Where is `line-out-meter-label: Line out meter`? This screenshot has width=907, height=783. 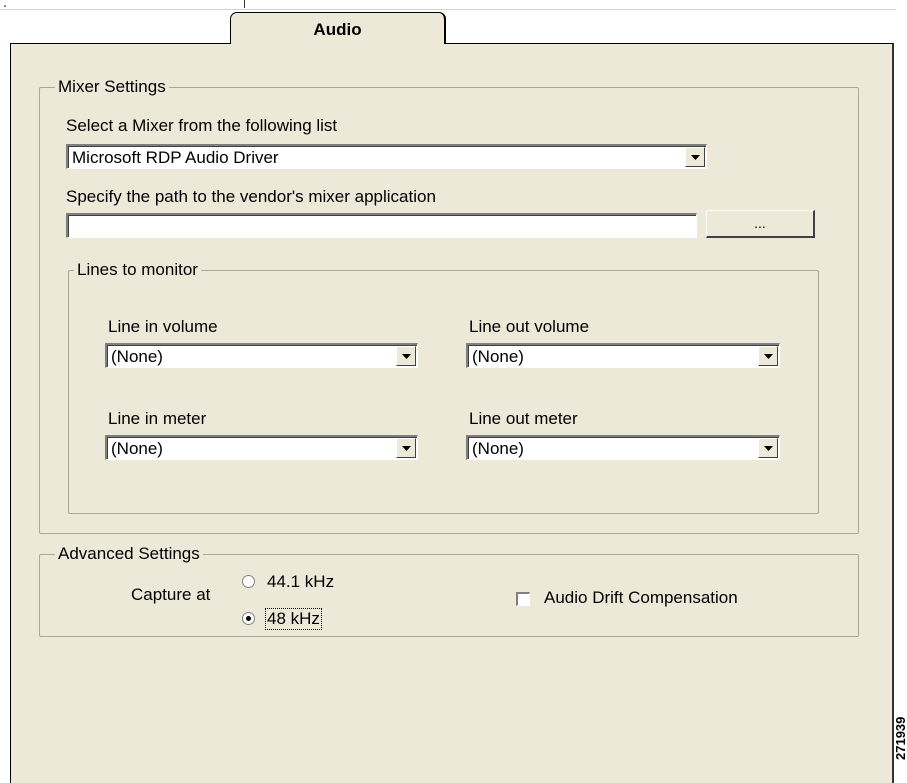
line-out-meter-label: Line out meter is located at coordinates (523, 418).